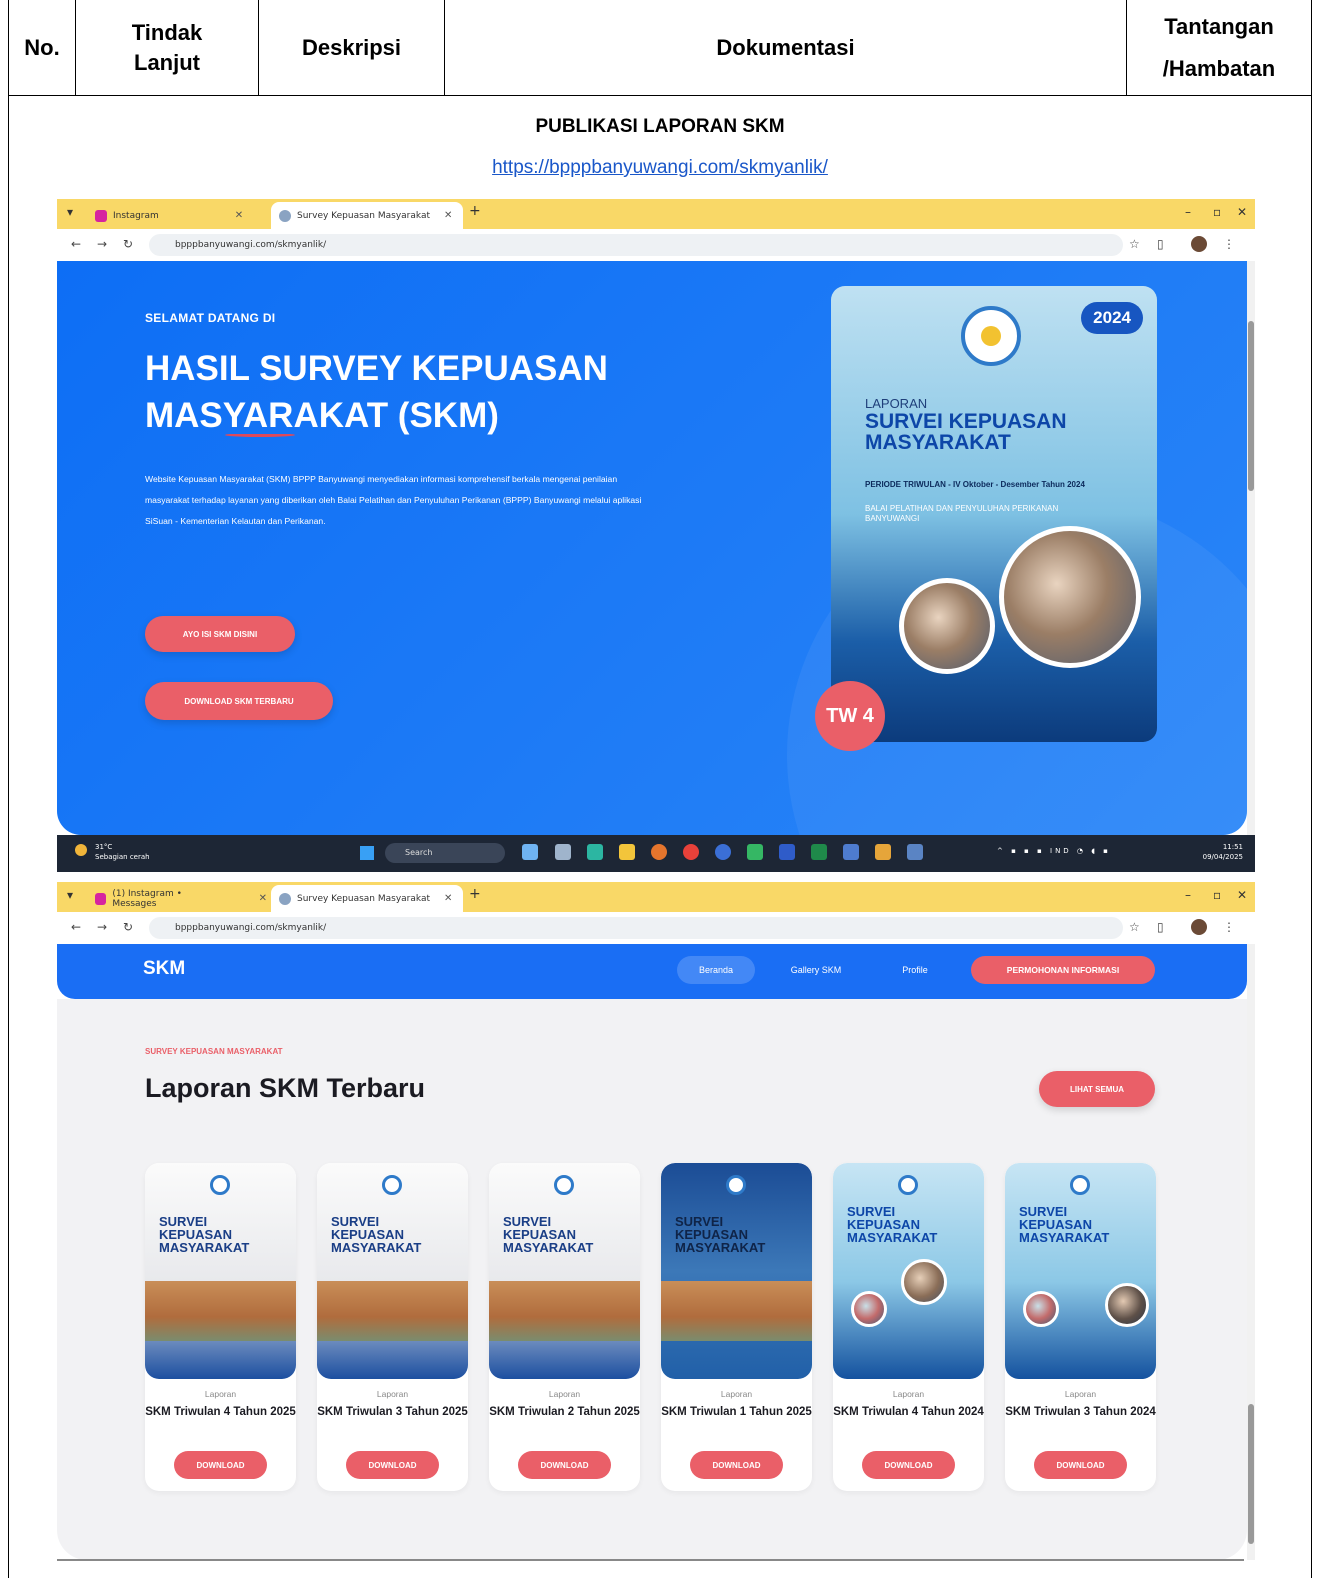  I want to click on site-logo: SKM, so click(164, 969).